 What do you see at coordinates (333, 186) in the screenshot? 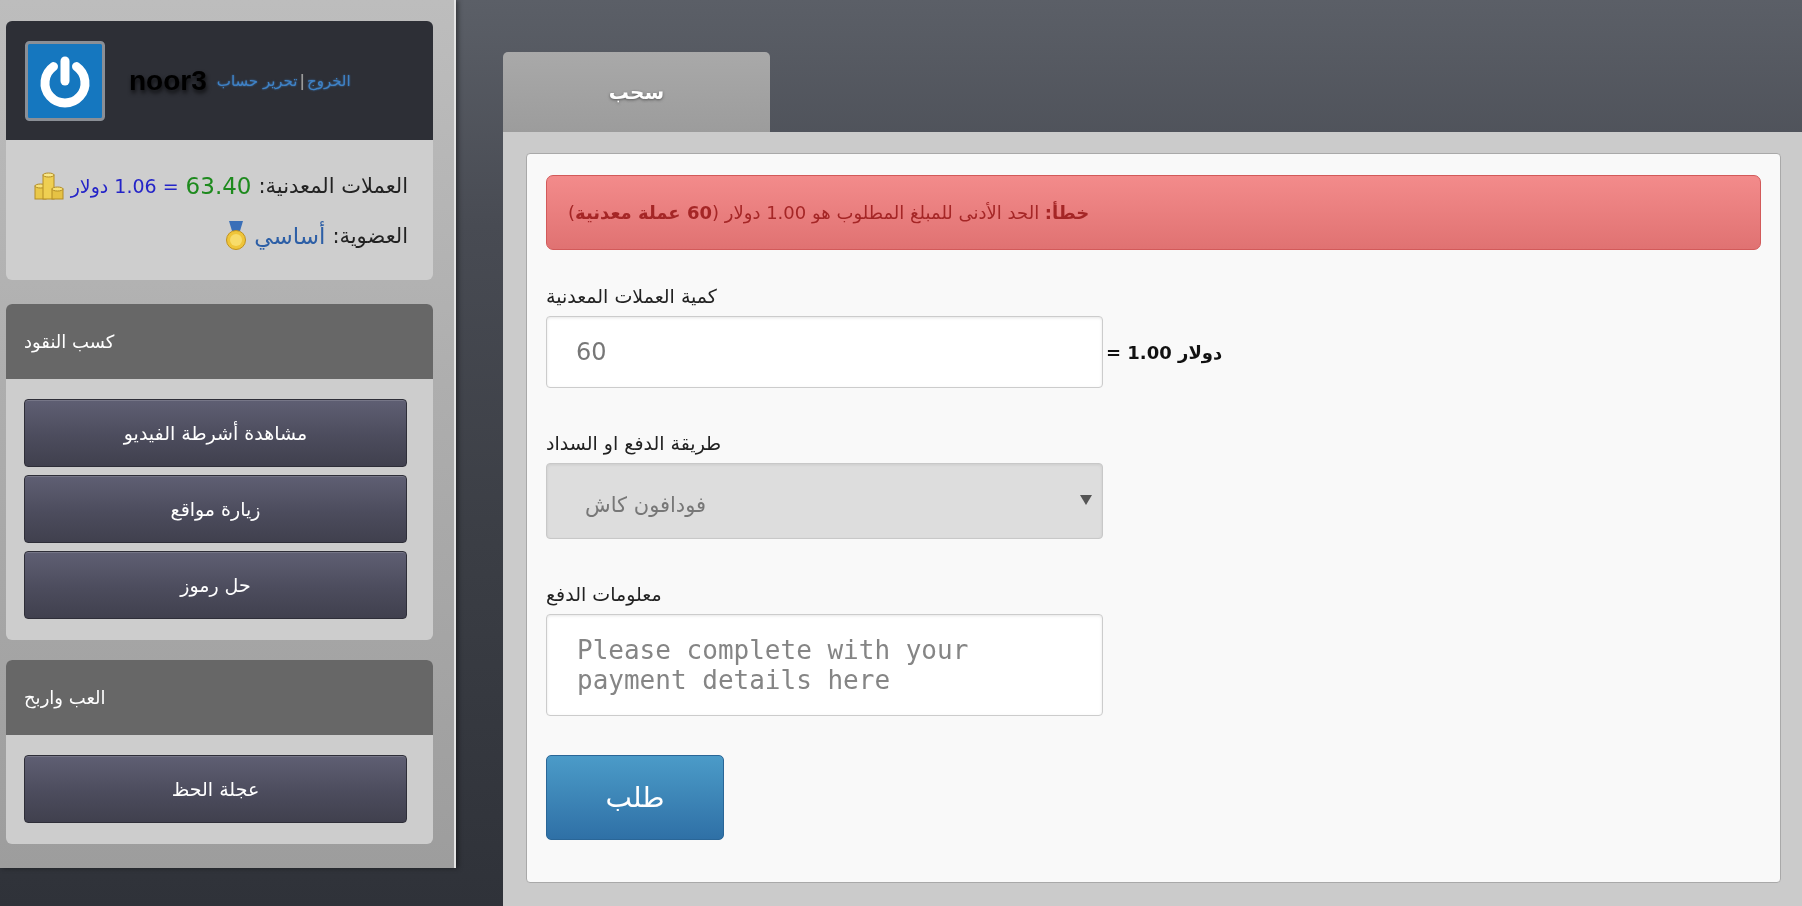
I see `stat-label: العملات المعدنية:` at bounding box center [333, 186].